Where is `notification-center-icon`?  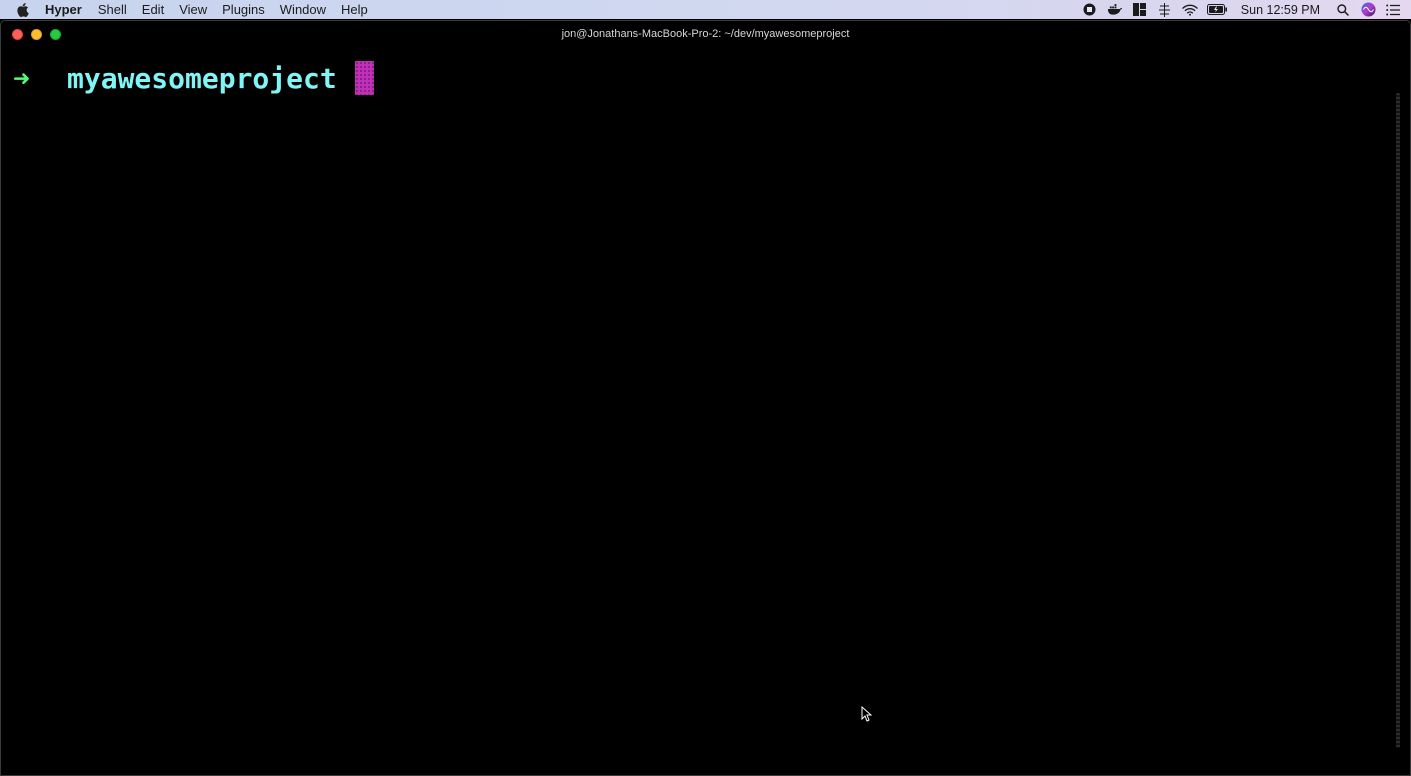 notification-center-icon is located at coordinates (1393, 10).